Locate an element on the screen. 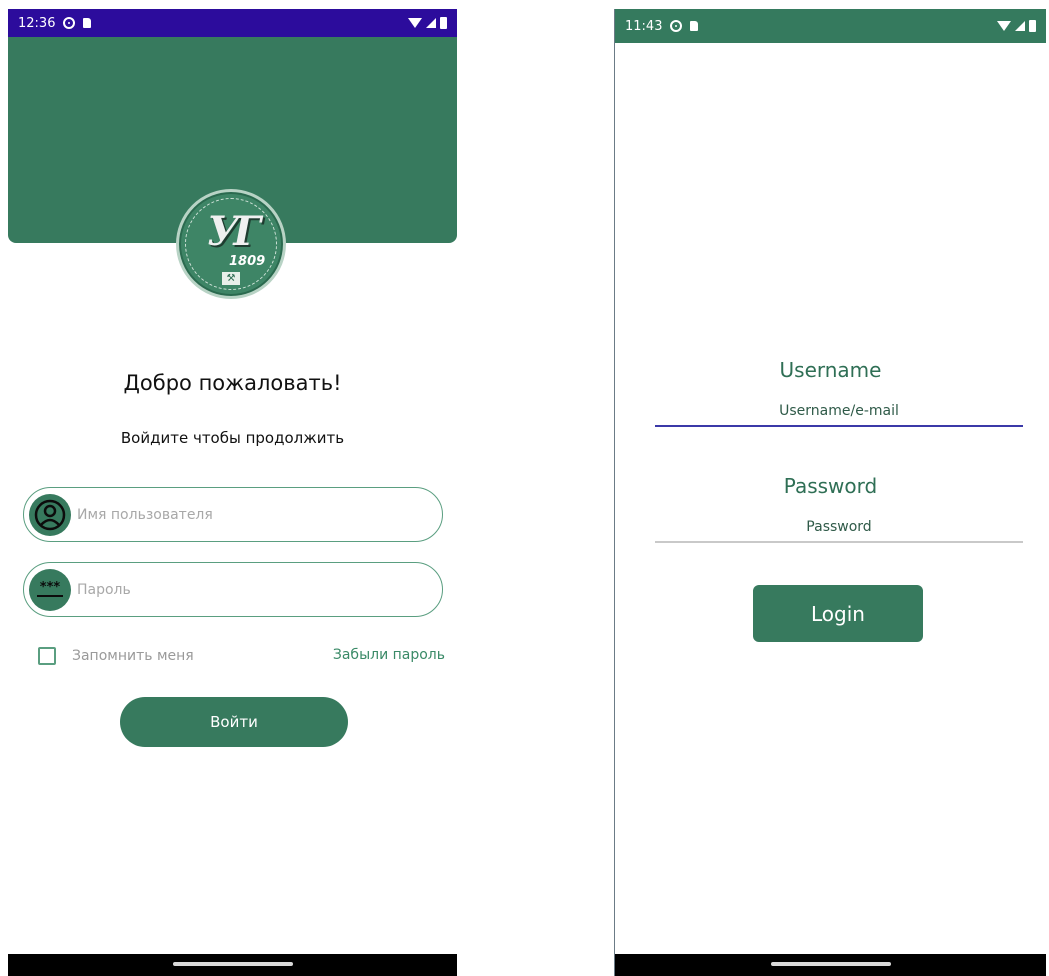  login-button: Войти is located at coordinates (234, 722).